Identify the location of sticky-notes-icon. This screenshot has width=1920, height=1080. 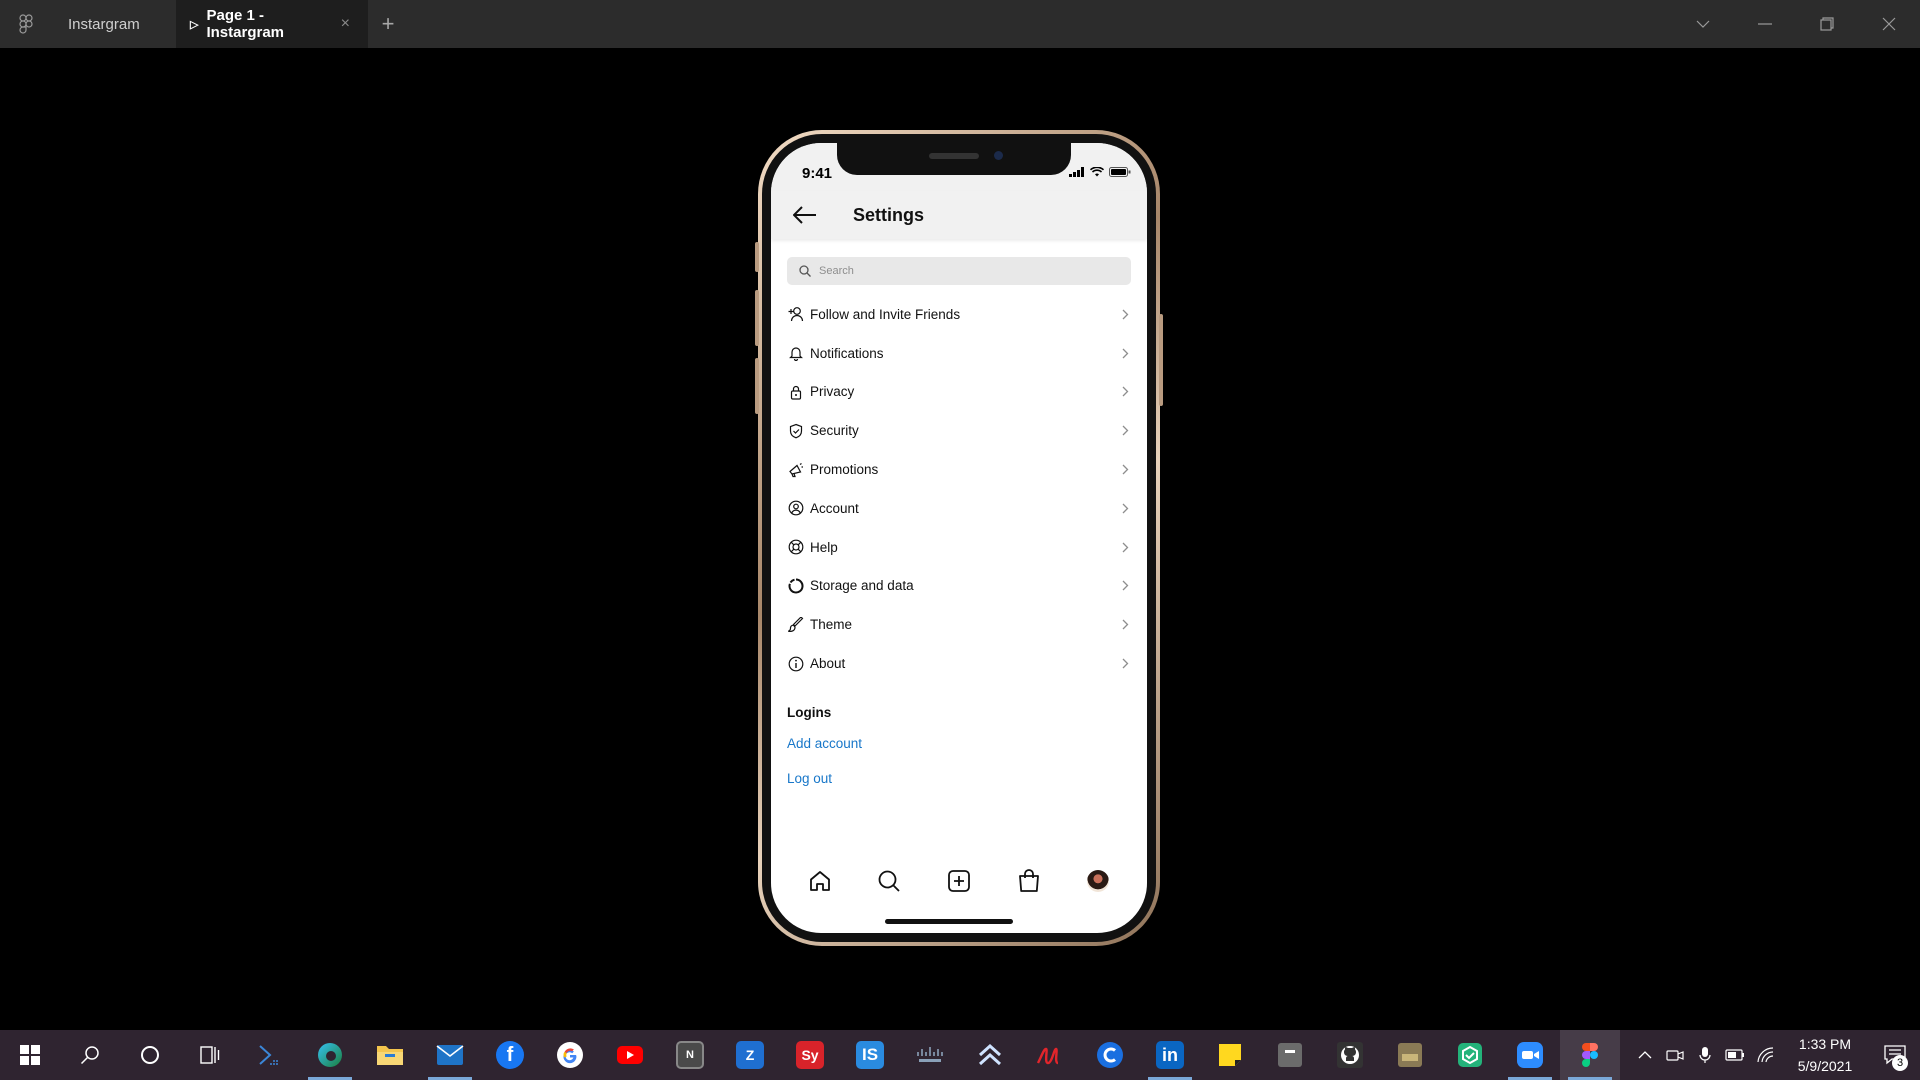
(1230, 1055).